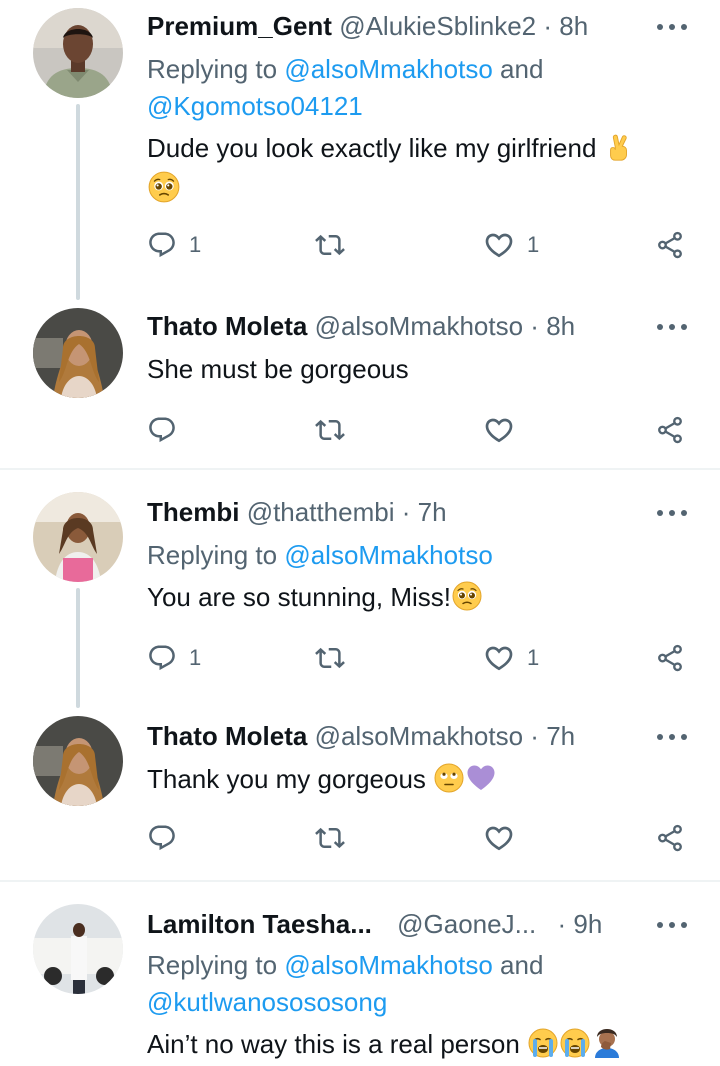  Describe the element at coordinates (333, 1044) in the screenshot. I see `tweet-text-body: Ain’t no way this is a real person` at that location.